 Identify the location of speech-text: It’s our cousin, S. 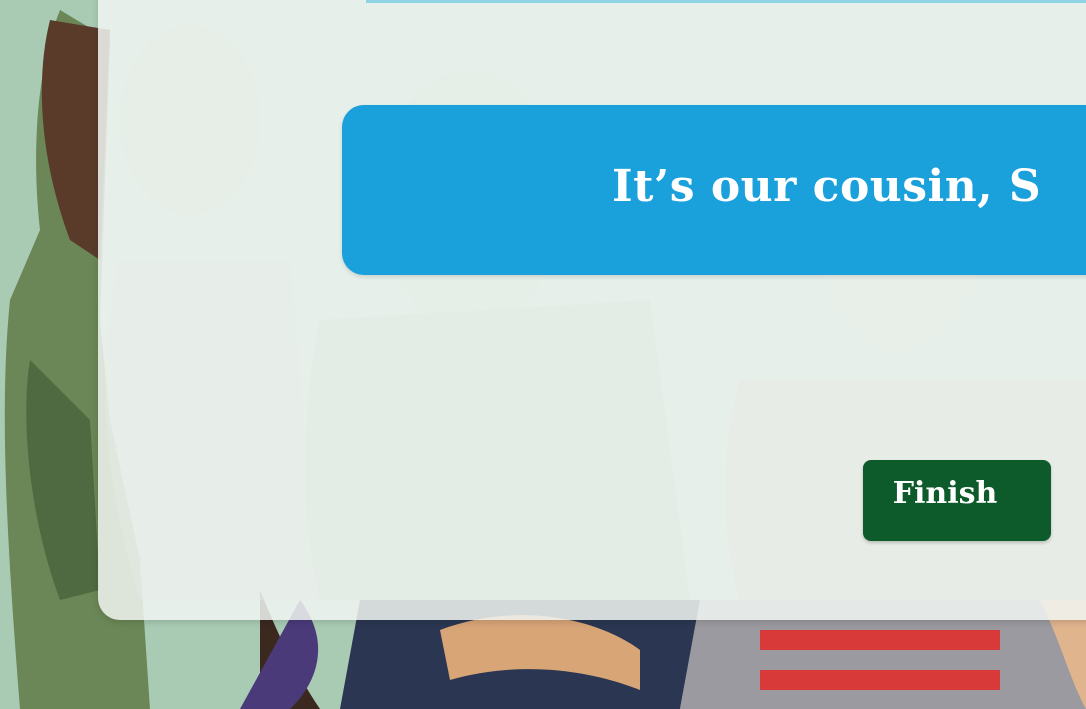
(827, 186).